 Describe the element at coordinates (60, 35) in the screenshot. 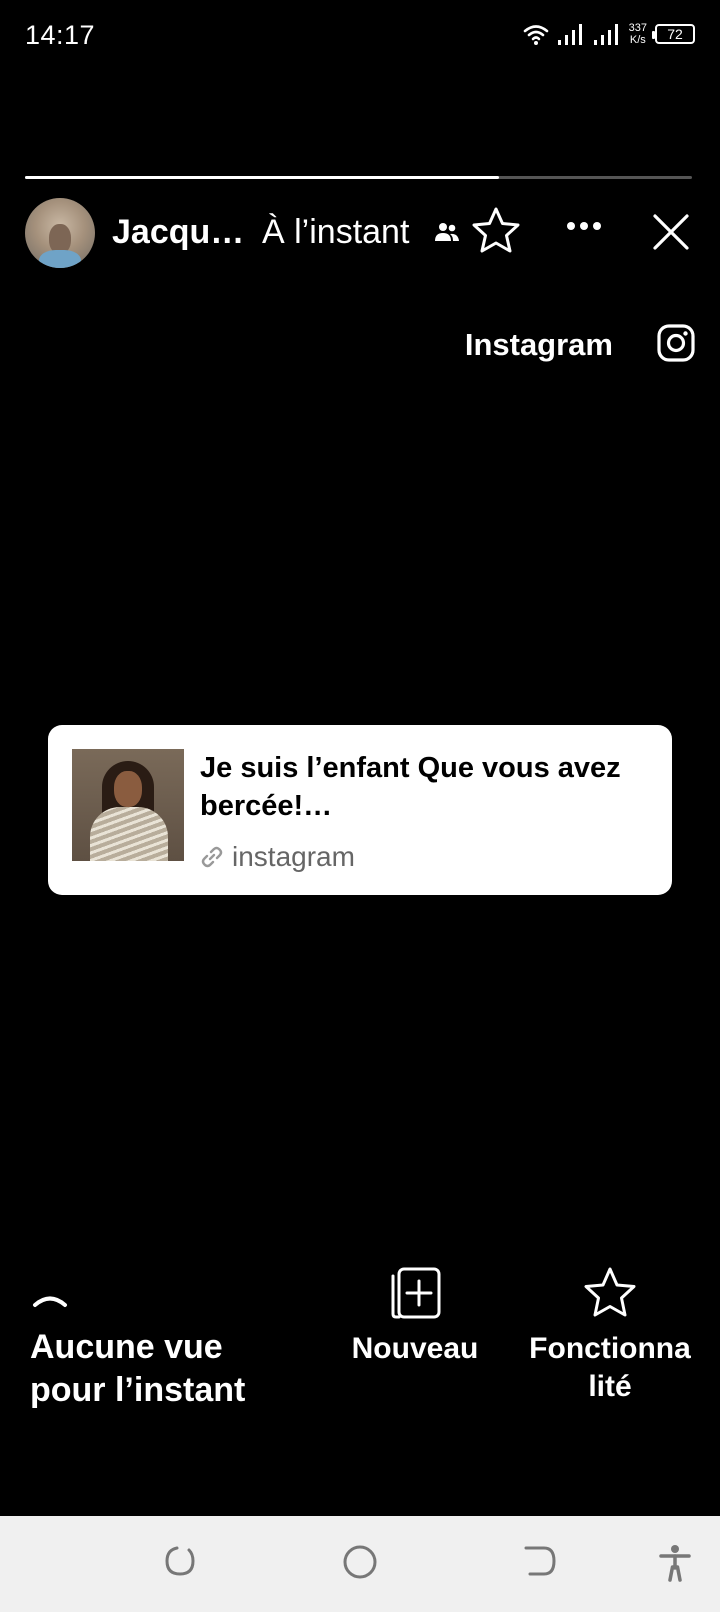

I see `status-time: 14:17` at that location.